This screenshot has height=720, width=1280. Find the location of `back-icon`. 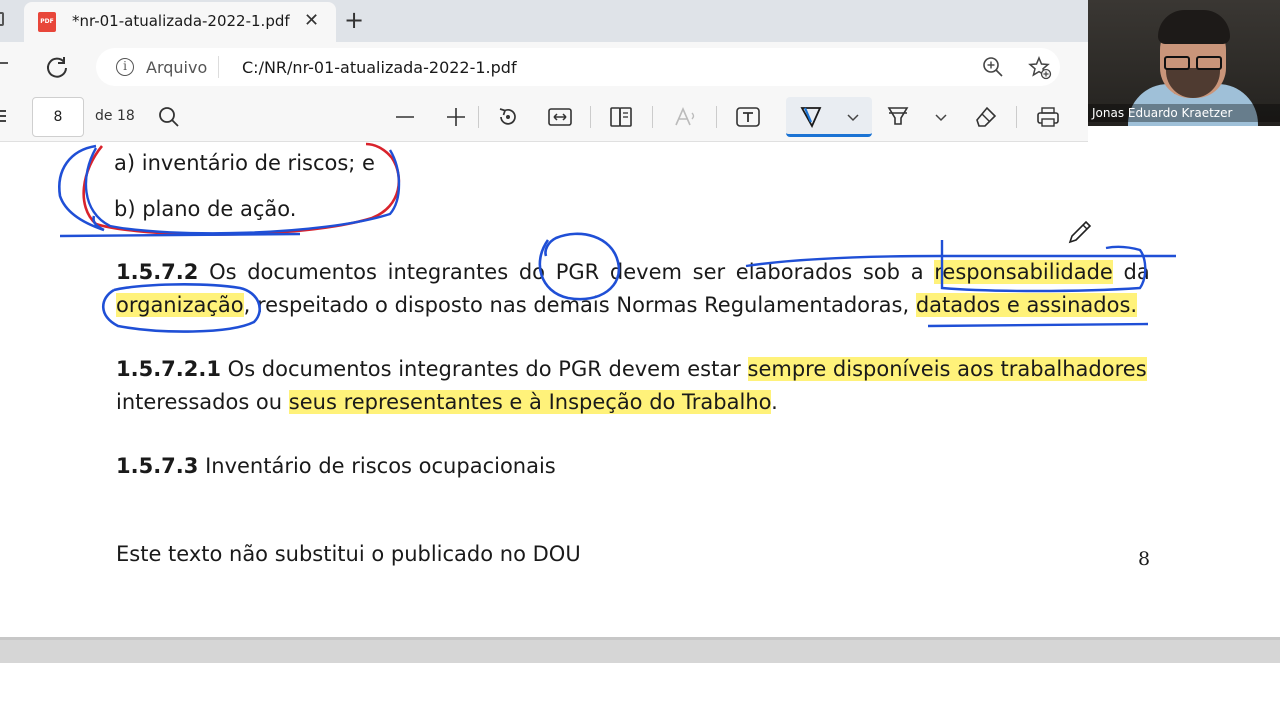

back-icon is located at coordinates (4, 63).